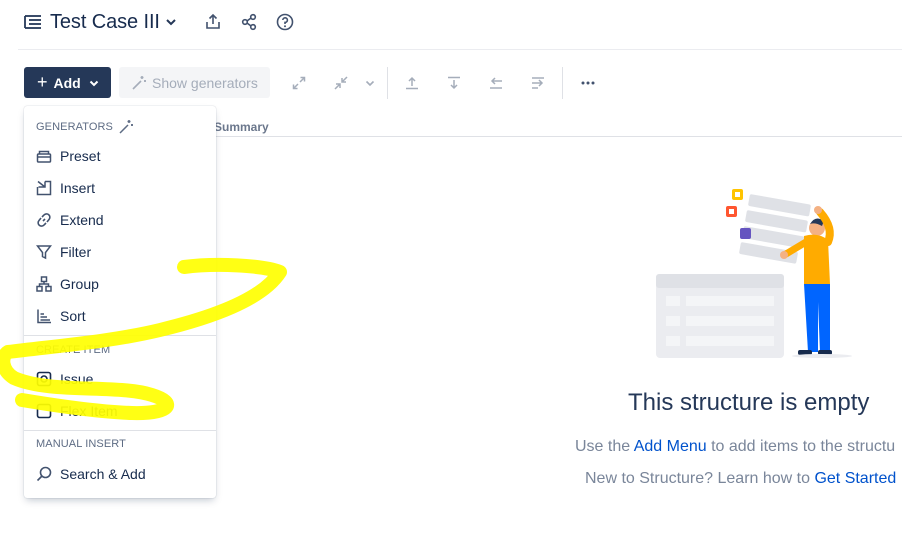 The height and width of the screenshot is (542, 902). Describe the element at coordinates (33, 22) in the screenshot. I see `structure-doc-icon` at that location.